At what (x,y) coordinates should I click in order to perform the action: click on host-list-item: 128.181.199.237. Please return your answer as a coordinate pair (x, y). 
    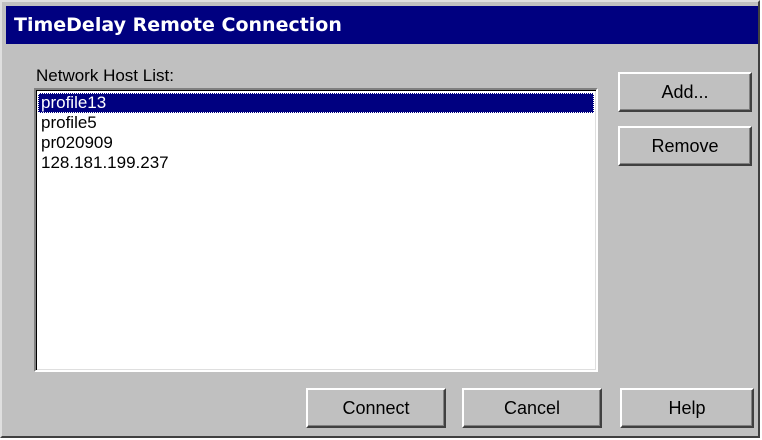
    Looking at the image, I should click on (316, 163).